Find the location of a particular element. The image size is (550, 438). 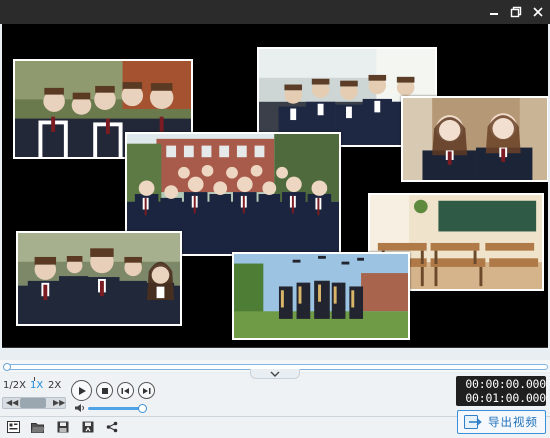

previous-icon is located at coordinates (125, 390).